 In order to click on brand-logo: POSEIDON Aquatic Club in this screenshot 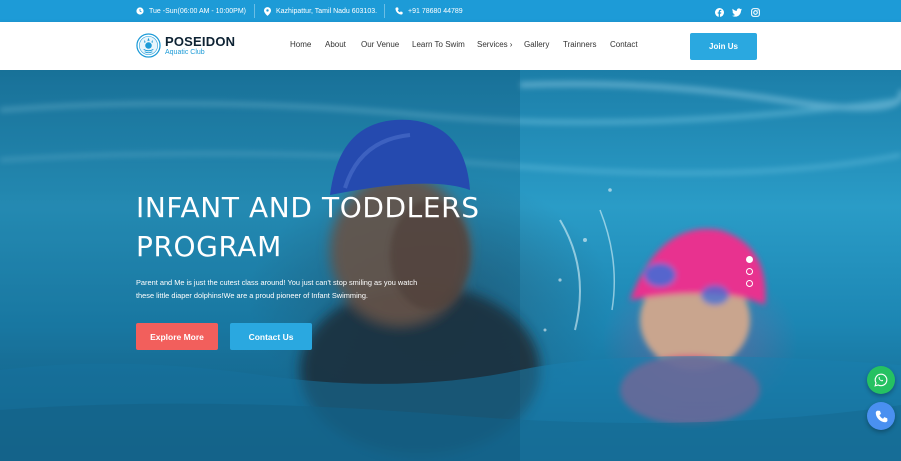, I will do `click(185, 45)`.